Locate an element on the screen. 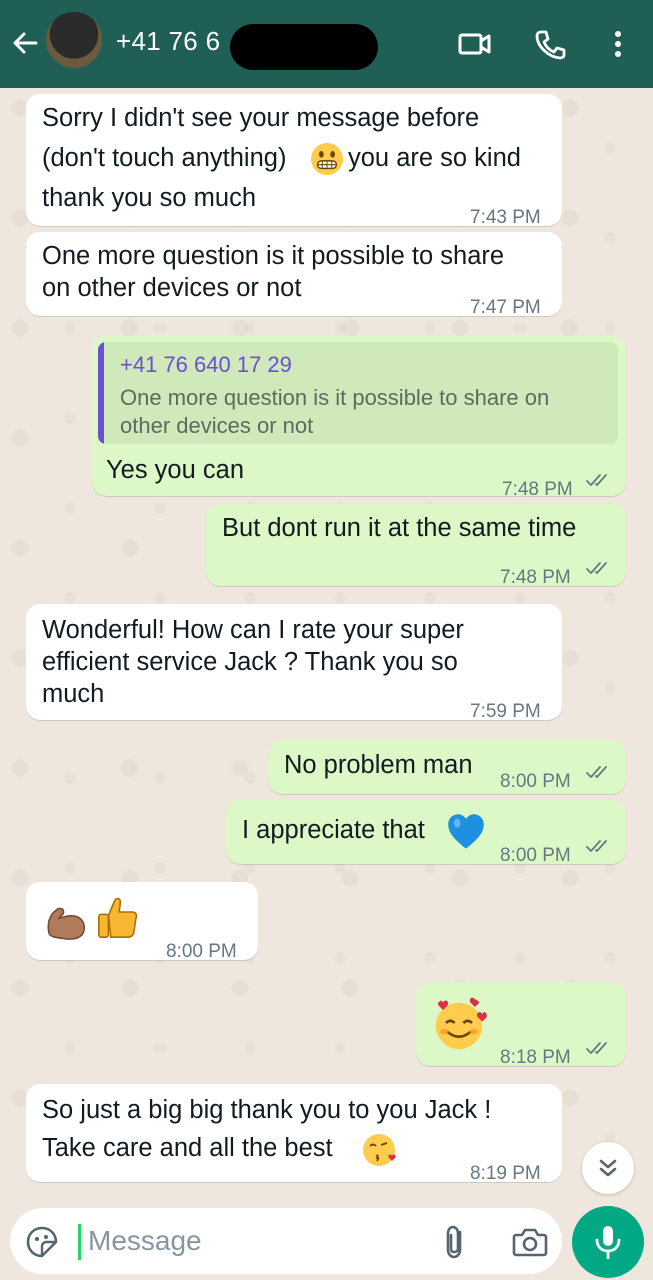 This screenshot has width=653, height=1280. message-text: But dont run it at the same time is located at coordinates (399, 528).